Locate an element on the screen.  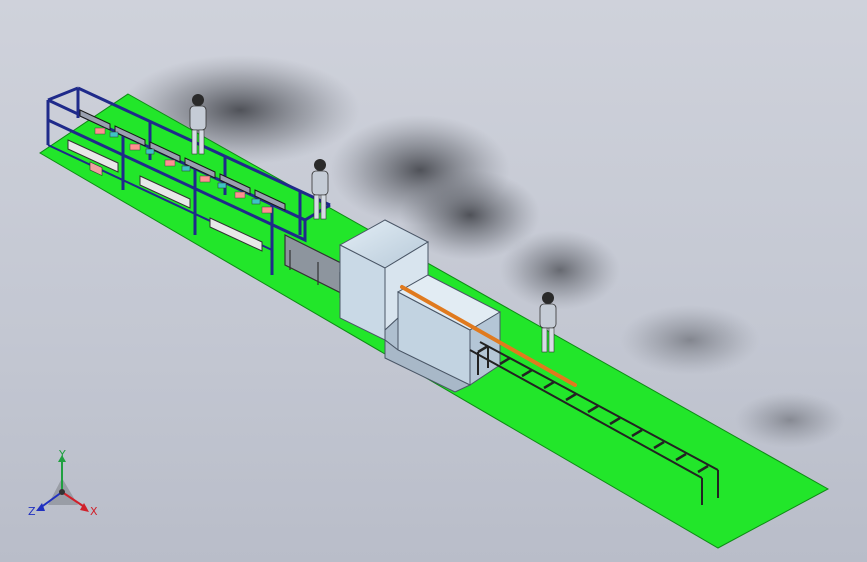
coordinate-triad: Y X Z is located at coordinates (63, 483).